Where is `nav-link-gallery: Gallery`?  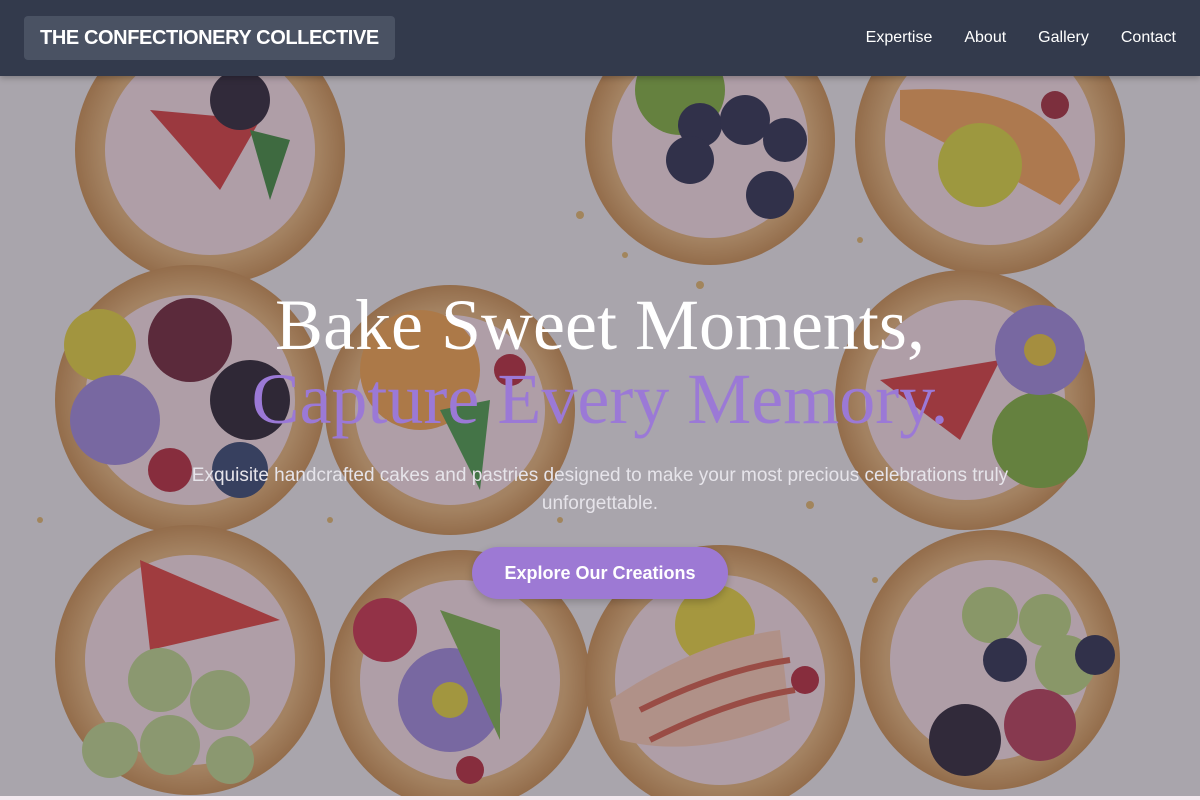 nav-link-gallery: Gallery is located at coordinates (1063, 38).